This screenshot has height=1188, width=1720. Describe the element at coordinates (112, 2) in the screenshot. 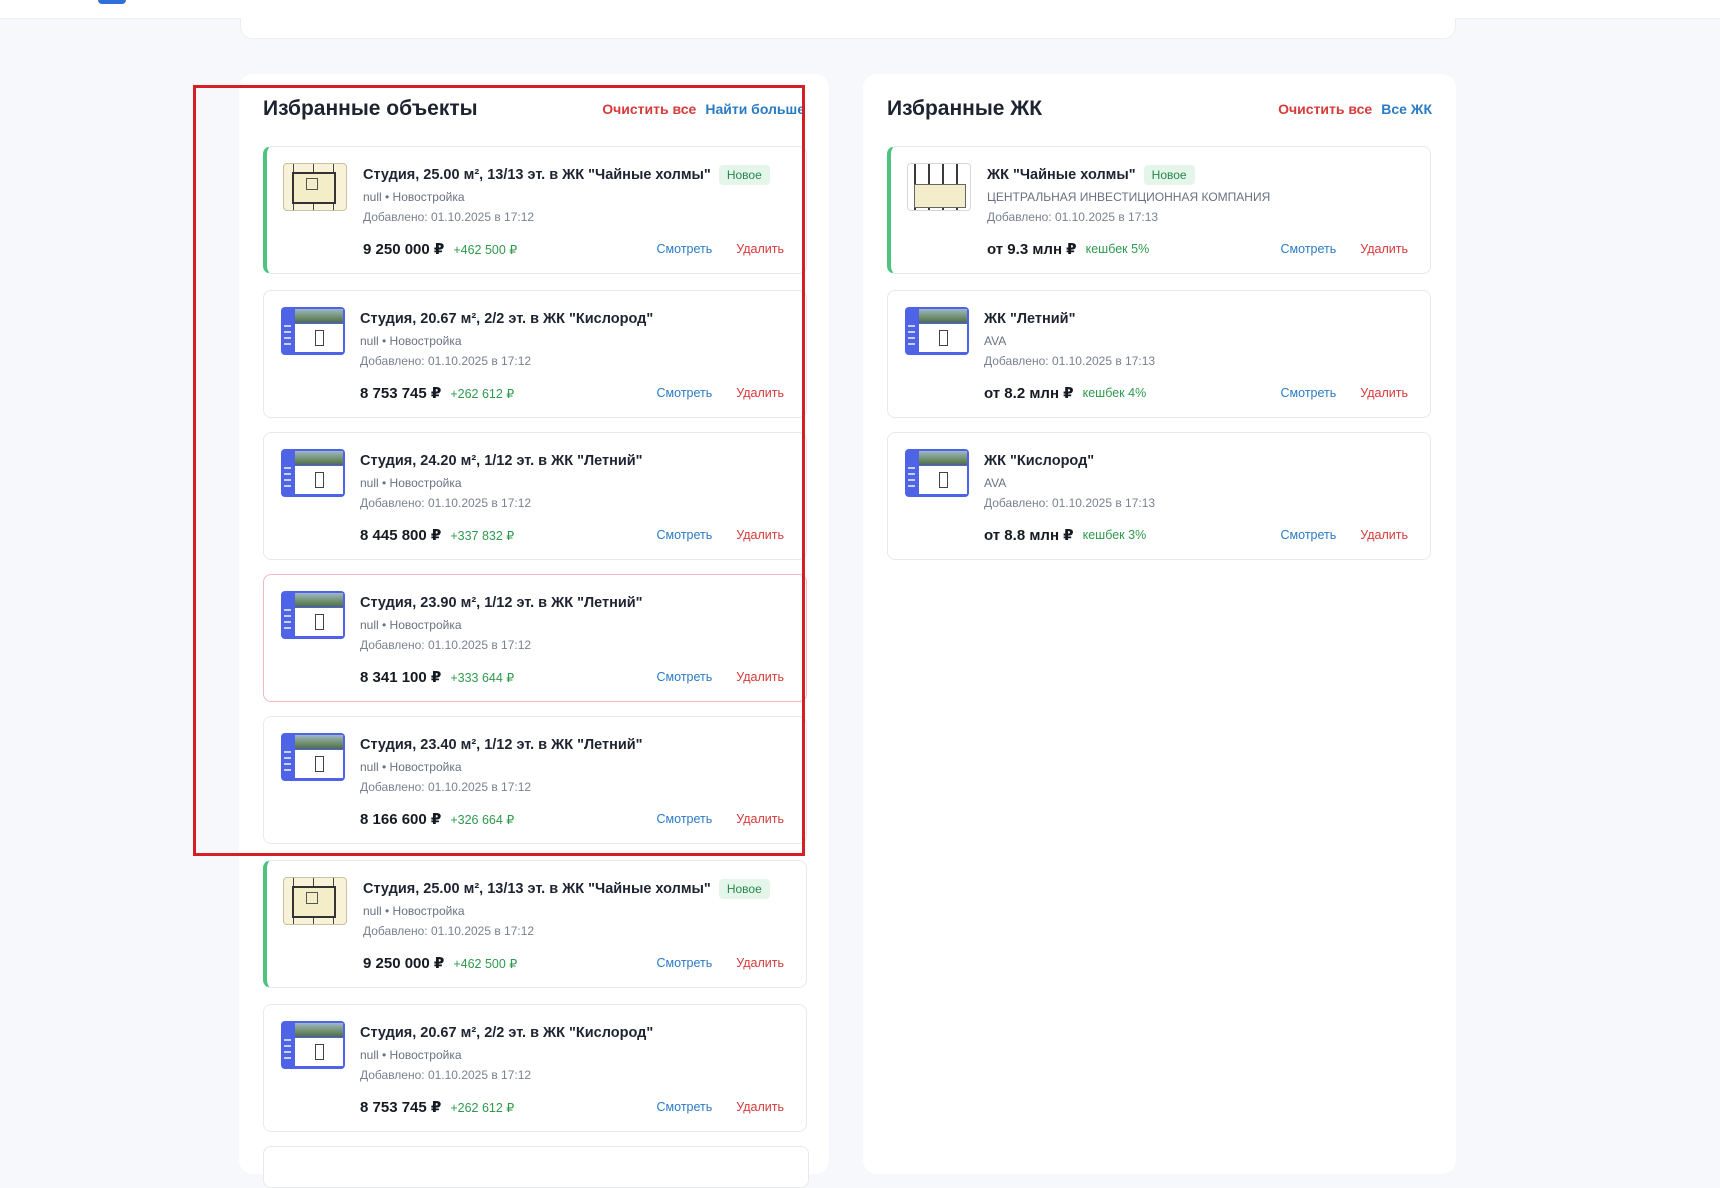

I see `logo` at that location.